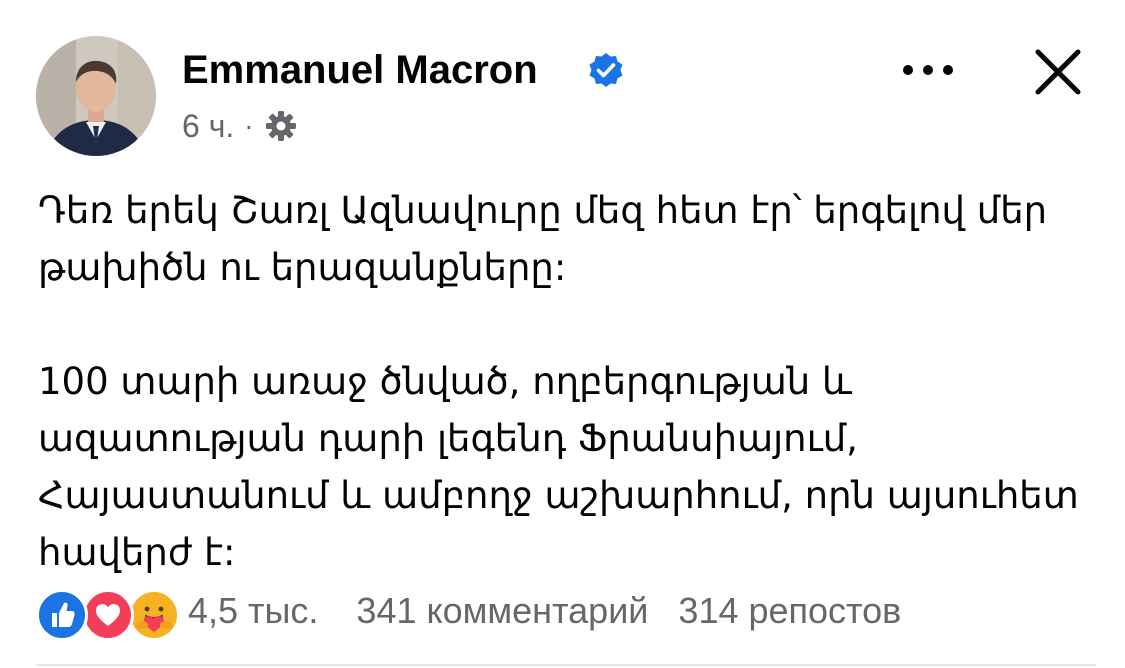 The height and width of the screenshot is (668, 1125). Describe the element at coordinates (208, 126) in the screenshot. I see `post-time: 6 ч.` at that location.